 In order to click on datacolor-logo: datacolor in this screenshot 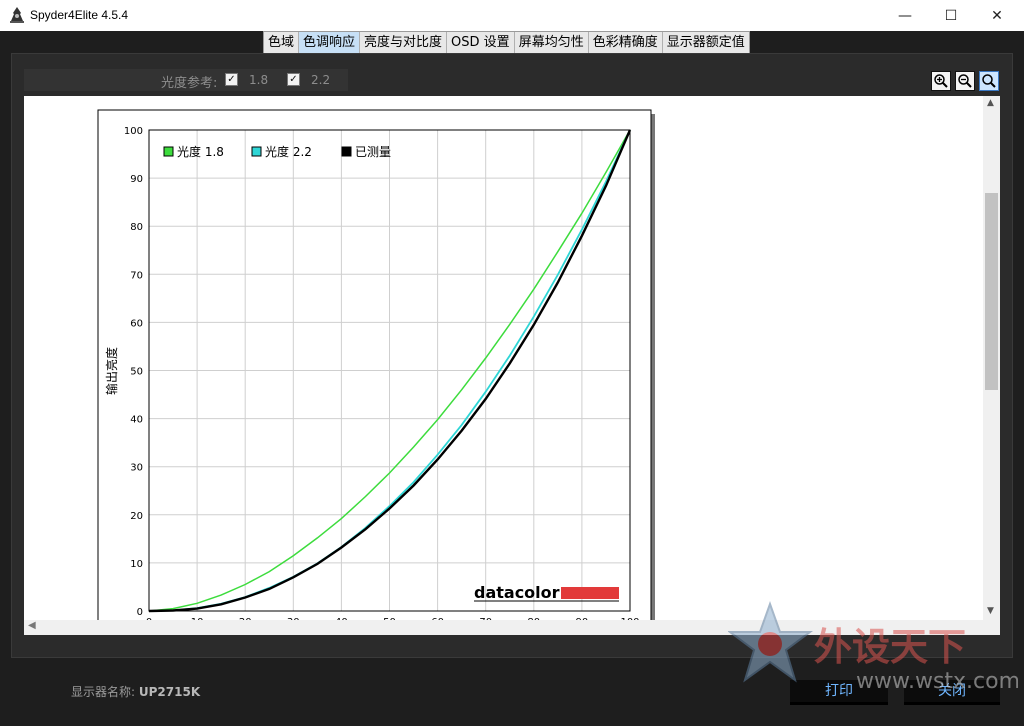, I will do `click(517, 592)`.